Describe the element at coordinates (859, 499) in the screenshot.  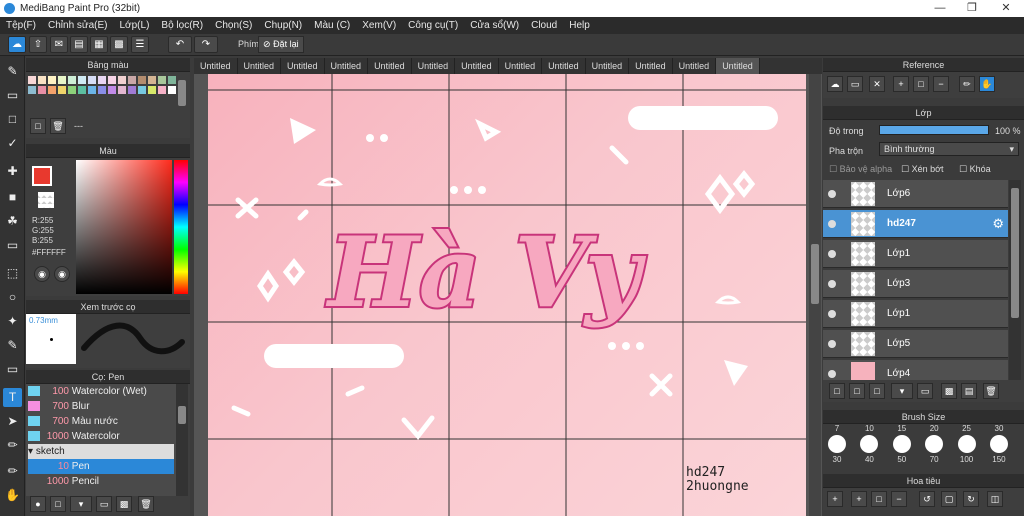
I see `nav-zoom-in-2-icon: +` at that location.